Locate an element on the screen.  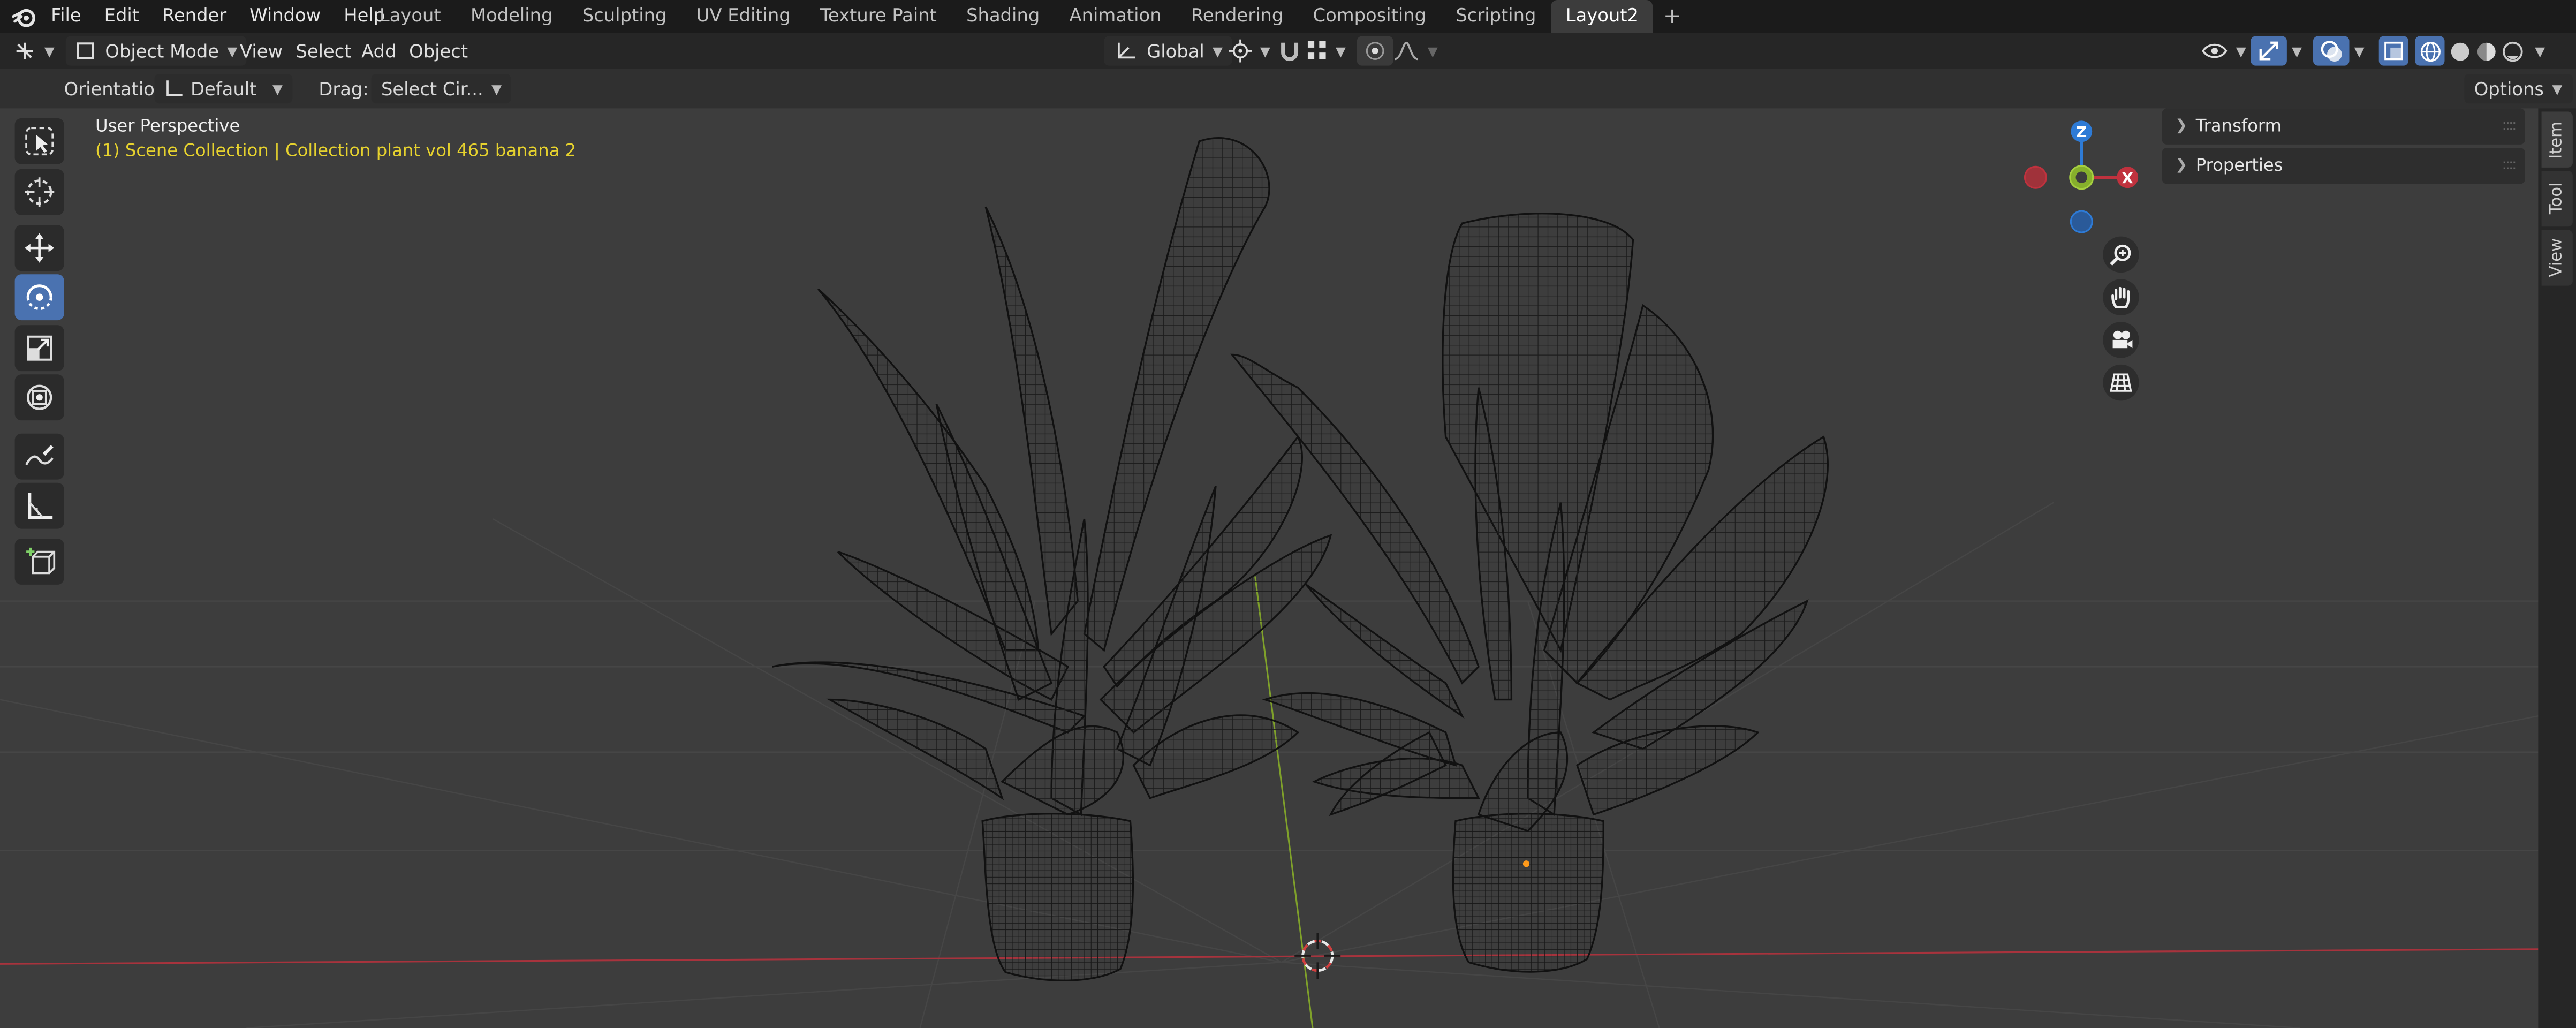
gizmo-icon is located at coordinates (2268, 51).